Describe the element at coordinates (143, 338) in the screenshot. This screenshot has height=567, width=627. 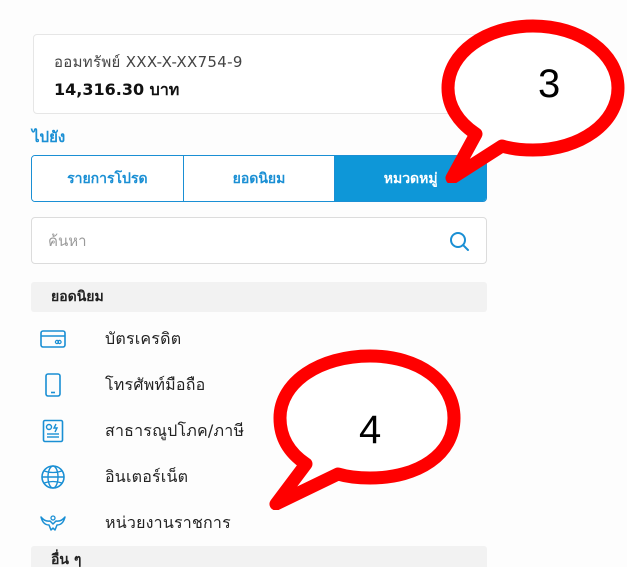
I see `list-item-label: บัตรเครดิต` at that location.